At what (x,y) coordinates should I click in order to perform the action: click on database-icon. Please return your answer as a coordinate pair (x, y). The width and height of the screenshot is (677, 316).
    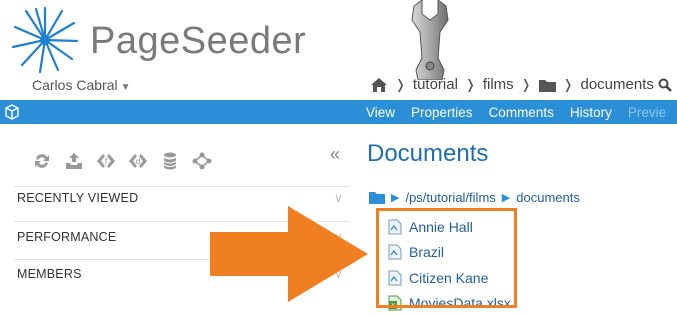
    Looking at the image, I should click on (170, 161).